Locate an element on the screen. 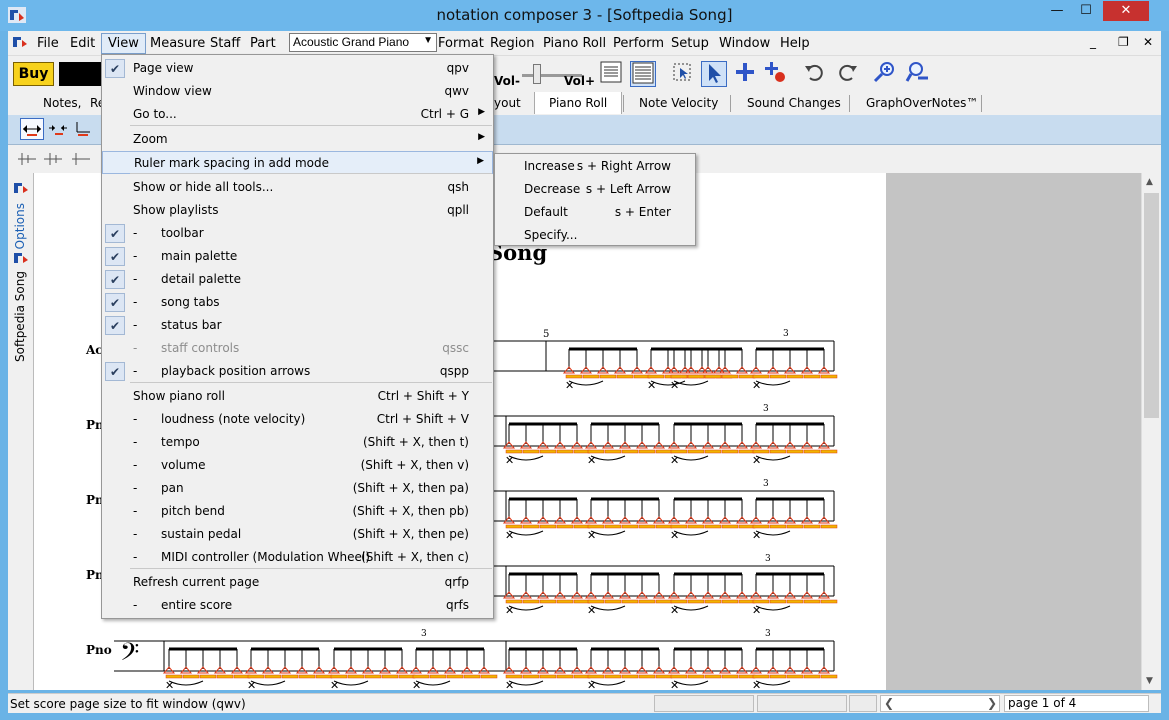  check-icon: ✔ is located at coordinates (115, 302).